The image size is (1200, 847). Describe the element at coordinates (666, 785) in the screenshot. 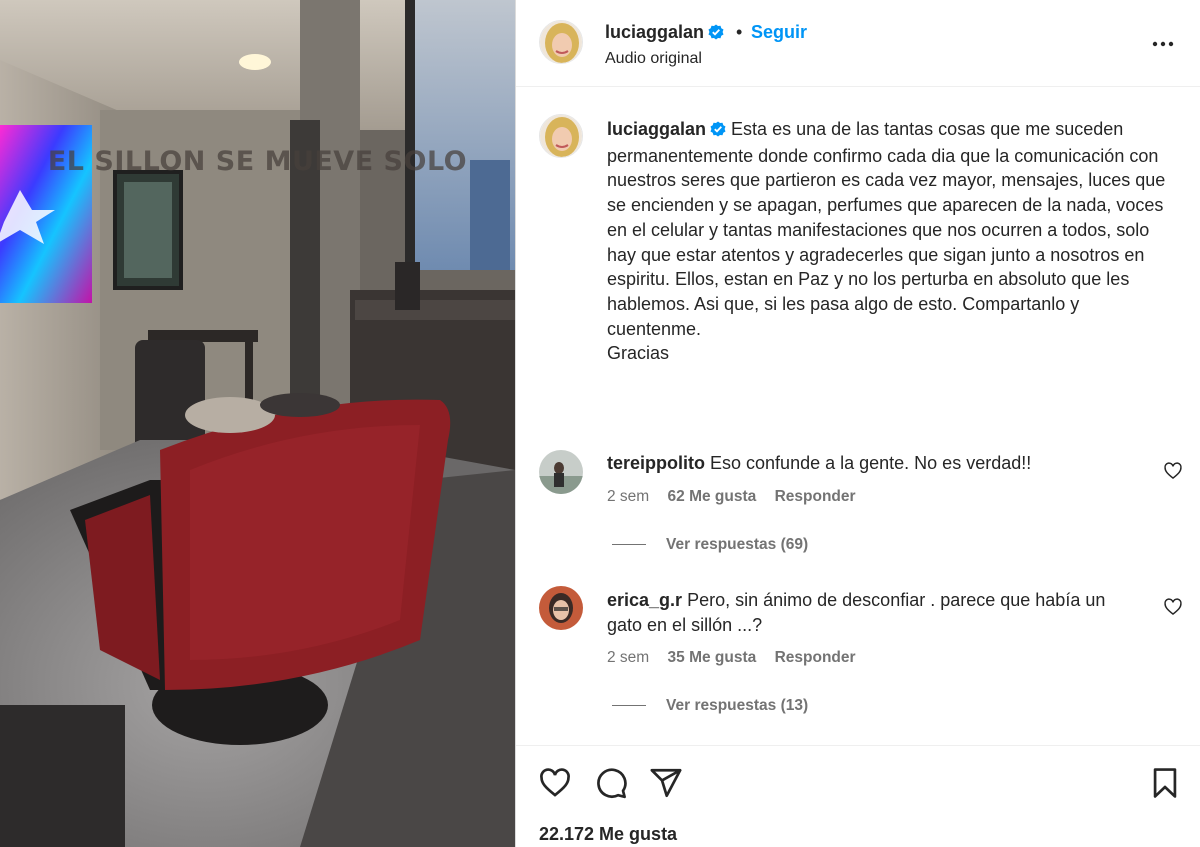

I see `share-icon` at that location.